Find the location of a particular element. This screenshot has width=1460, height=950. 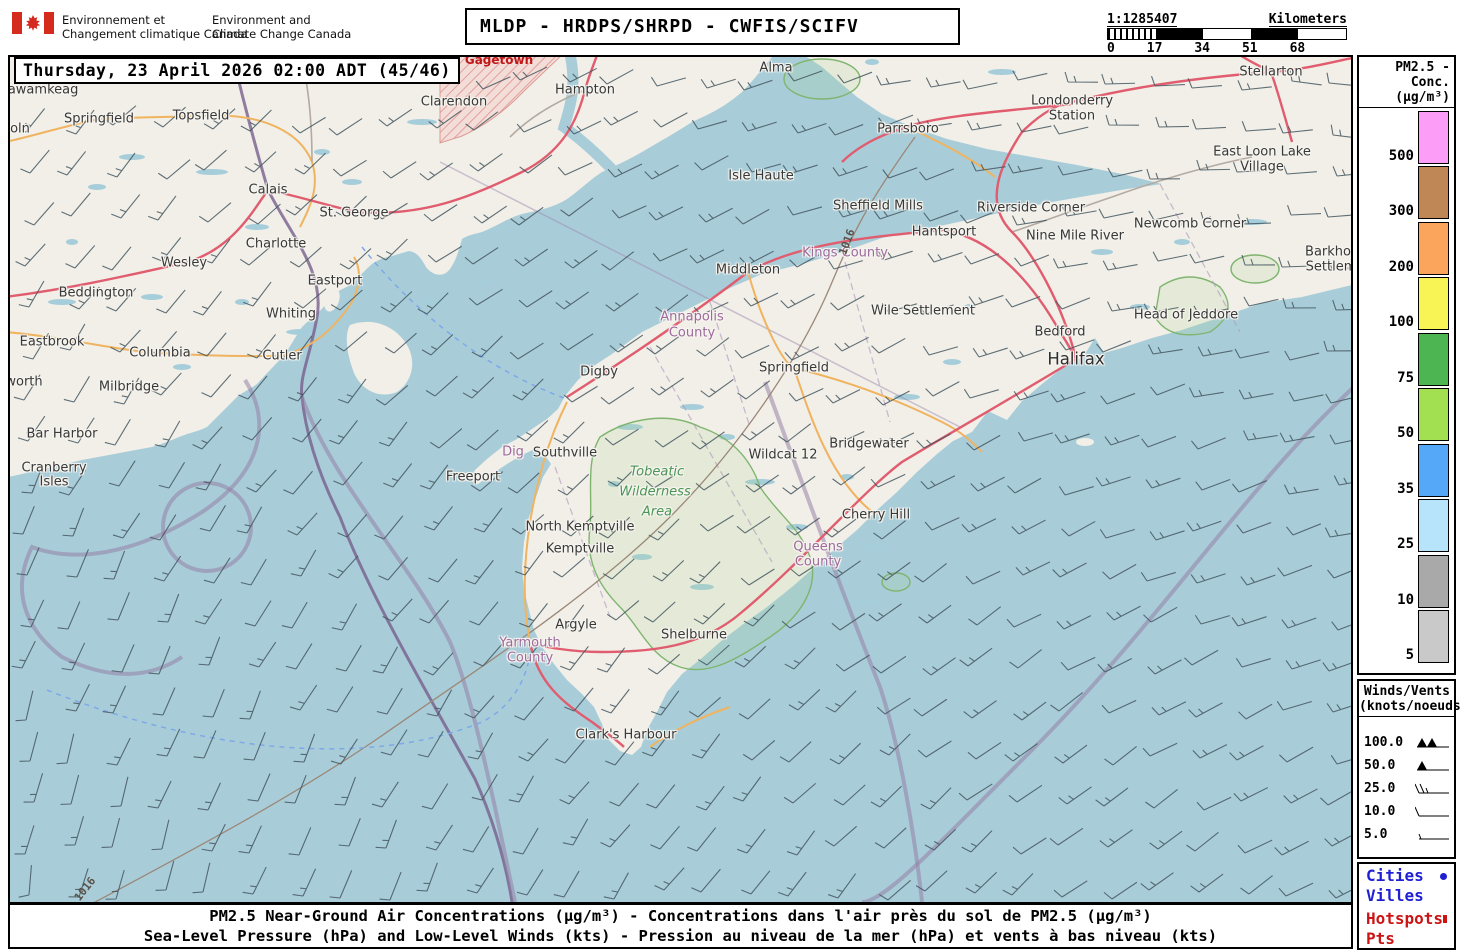

winds-legend-units: (knots/noeuds) is located at coordinates (1409, 706).